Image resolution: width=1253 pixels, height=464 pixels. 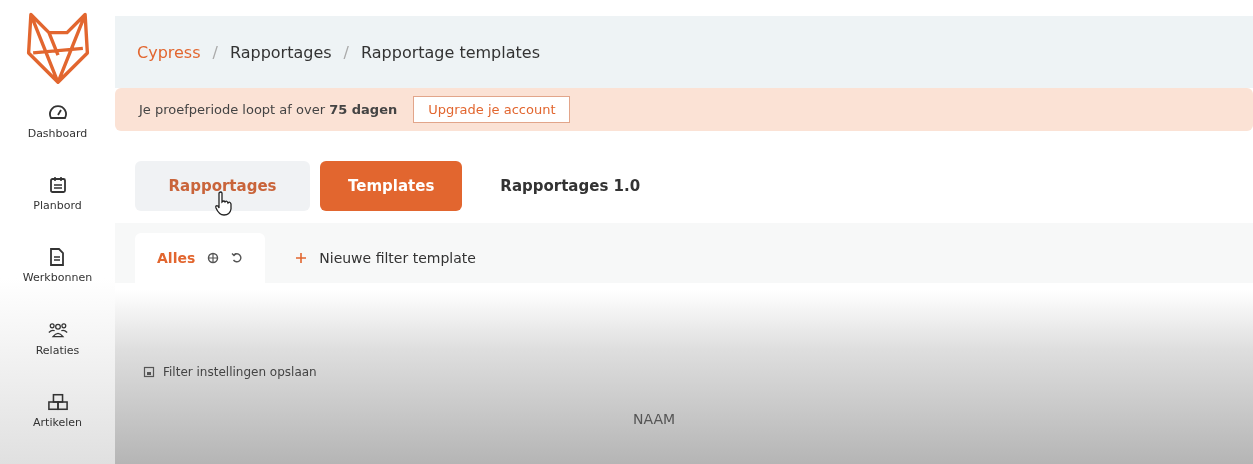 What do you see at coordinates (57, 283) in the screenshot?
I see `sidebar-item: Werkbonnen` at bounding box center [57, 283].